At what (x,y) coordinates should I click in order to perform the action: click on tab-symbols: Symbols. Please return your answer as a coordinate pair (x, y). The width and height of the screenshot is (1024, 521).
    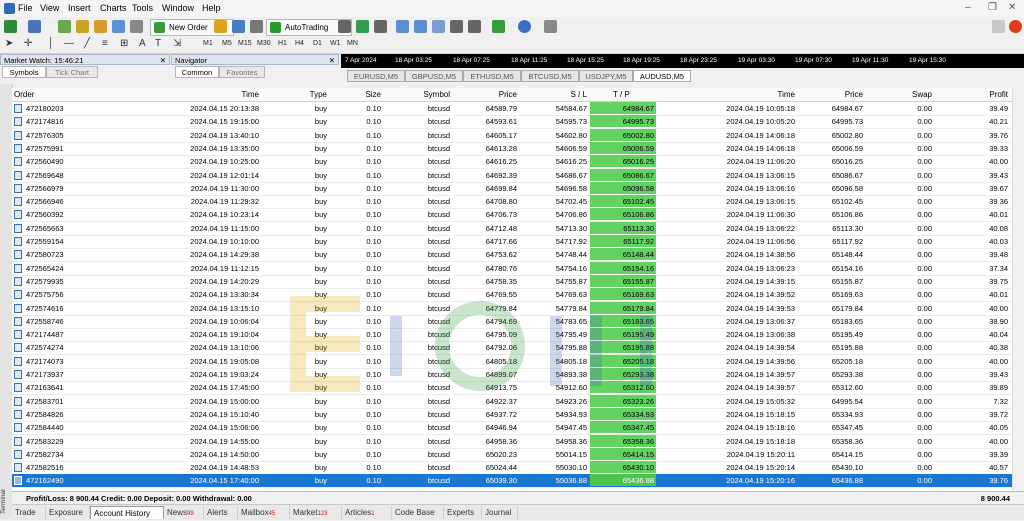
    Looking at the image, I should click on (24, 72).